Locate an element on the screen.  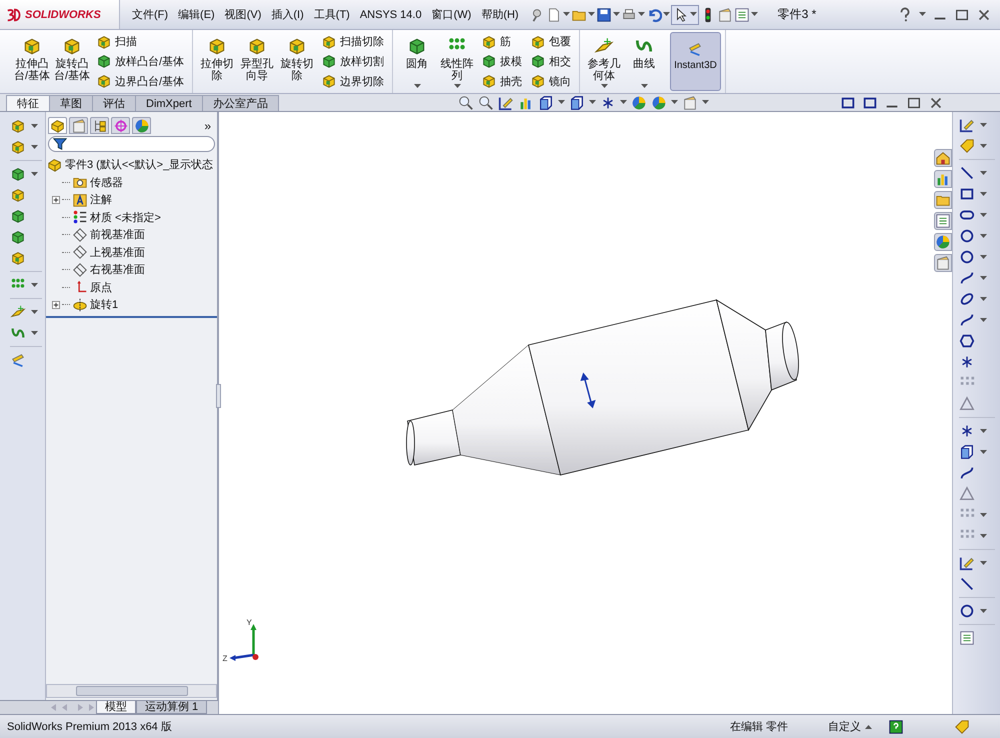
tab: 评估 is located at coordinates (114, 103).